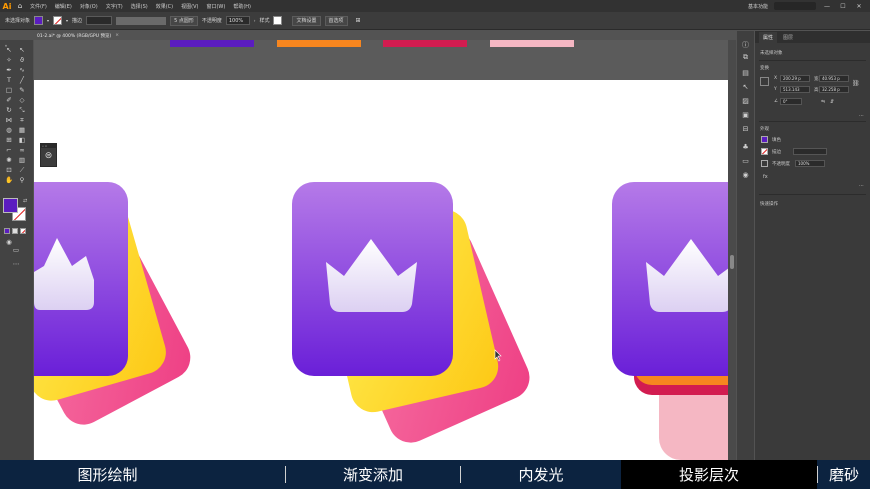  I want to click on shaper-tool-icon: ✐, so click(9, 100).